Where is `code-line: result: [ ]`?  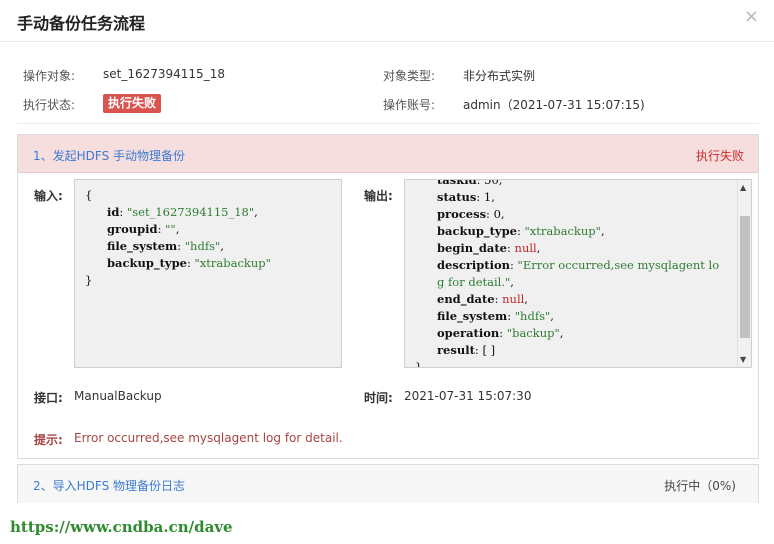 code-line: result: [ ] is located at coordinates (466, 350).